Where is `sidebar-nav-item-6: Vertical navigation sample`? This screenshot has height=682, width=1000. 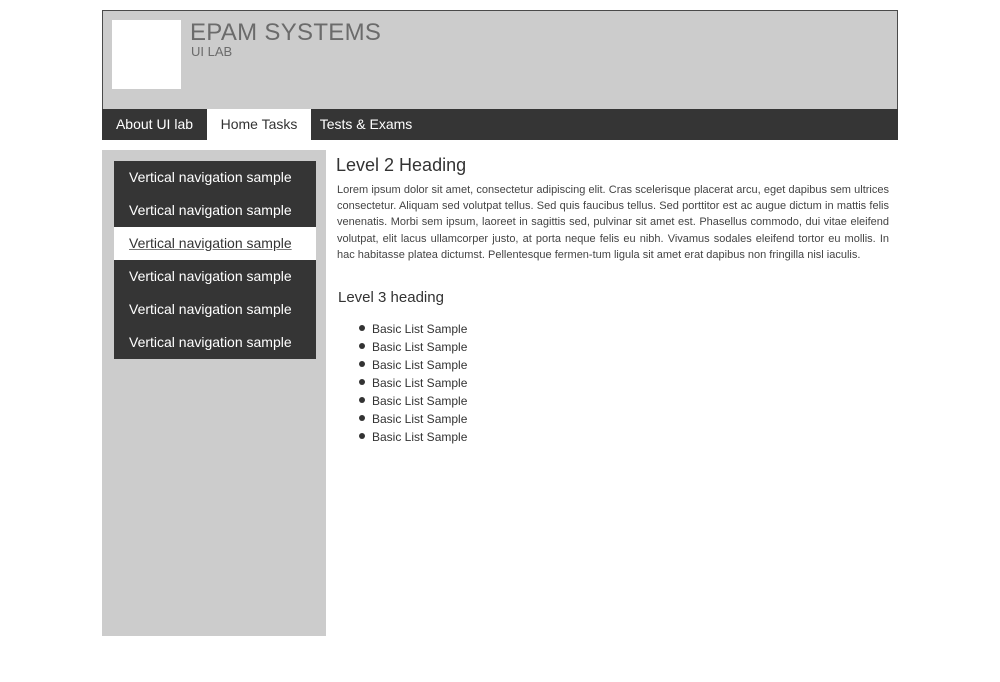 sidebar-nav-item-6: Vertical navigation sample is located at coordinates (215, 342).